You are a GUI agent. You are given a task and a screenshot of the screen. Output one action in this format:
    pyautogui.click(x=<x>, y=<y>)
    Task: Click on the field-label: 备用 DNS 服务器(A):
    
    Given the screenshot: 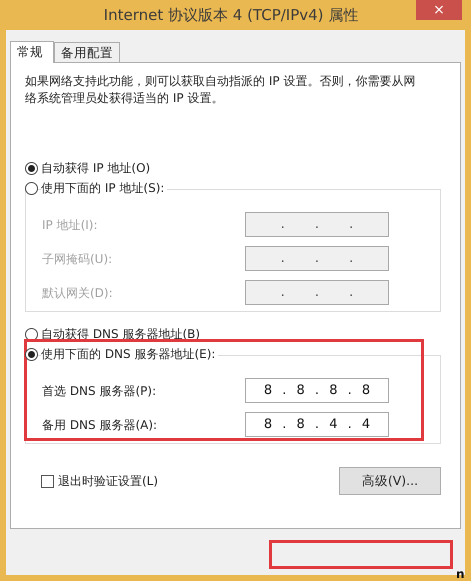 What is the action you would take?
    pyautogui.click(x=100, y=425)
    